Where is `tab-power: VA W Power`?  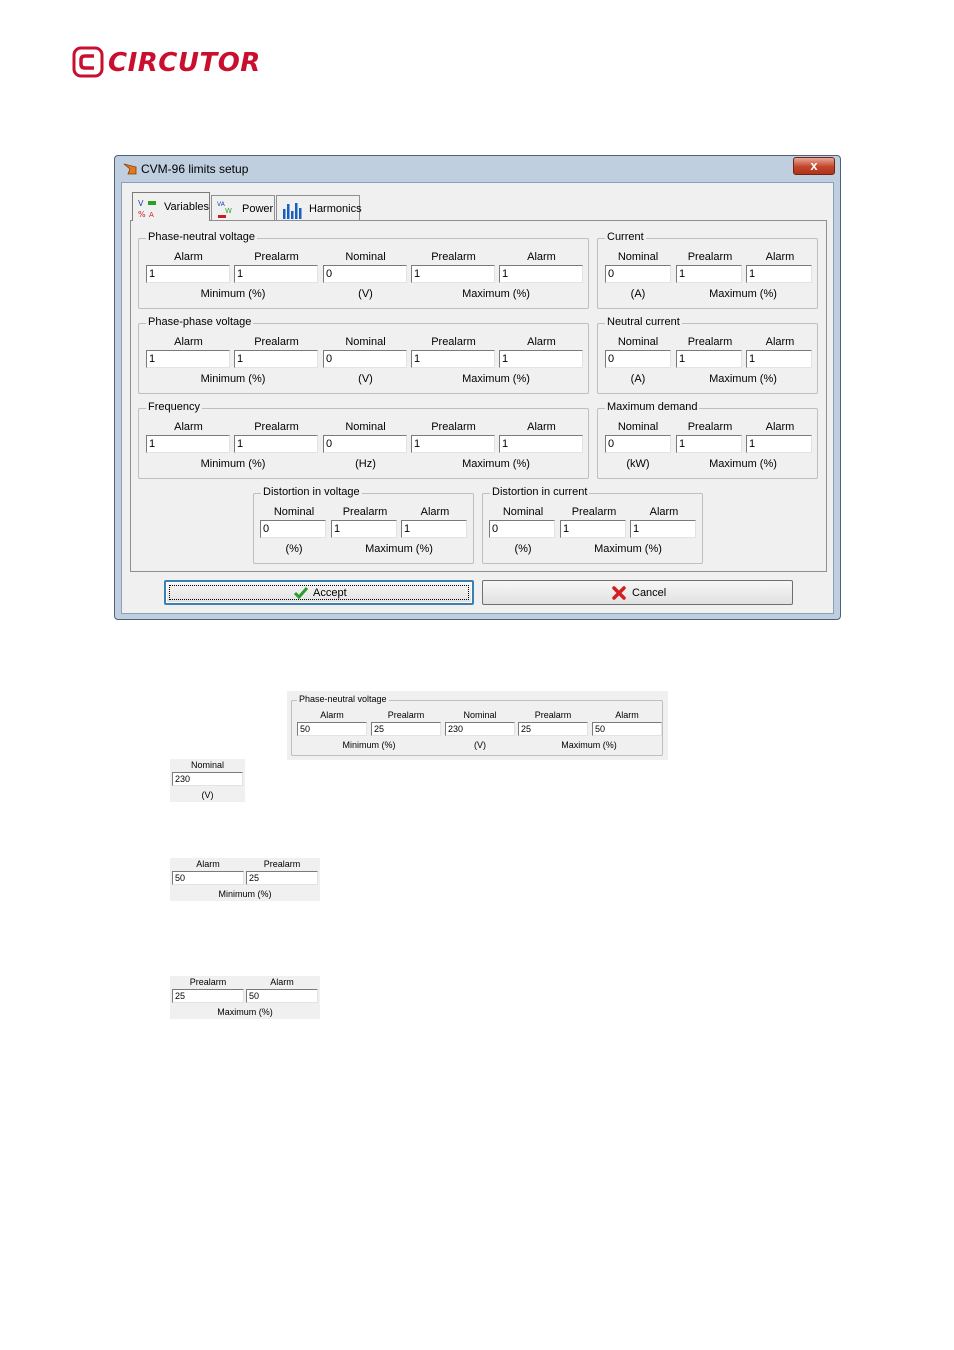 tab-power: VA W Power is located at coordinates (243, 208).